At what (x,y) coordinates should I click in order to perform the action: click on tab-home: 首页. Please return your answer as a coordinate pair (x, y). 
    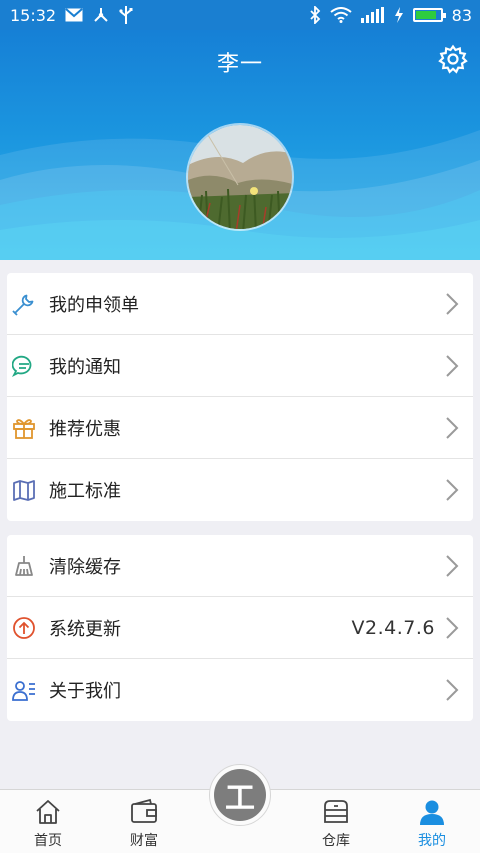
    Looking at the image, I should click on (48, 821).